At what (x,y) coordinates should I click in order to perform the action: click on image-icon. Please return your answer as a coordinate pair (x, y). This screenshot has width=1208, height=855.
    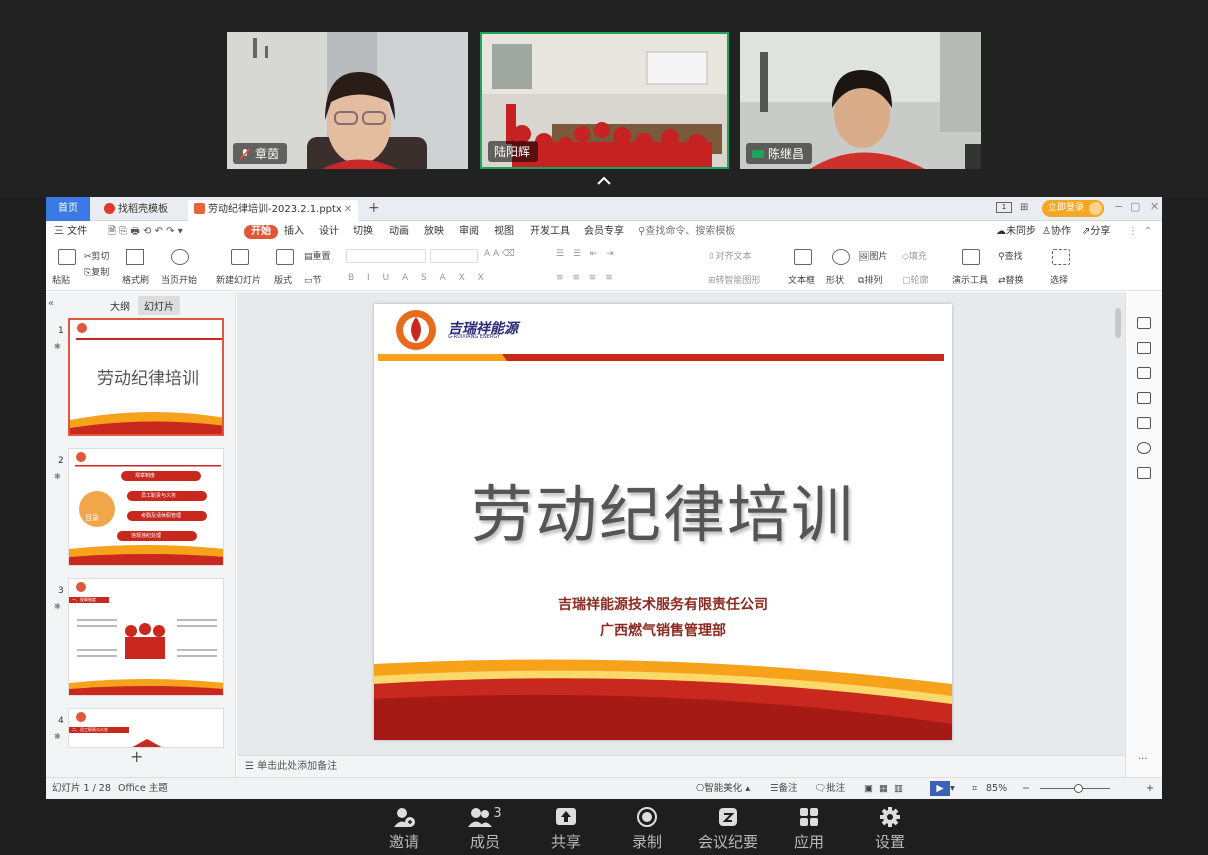
    Looking at the image, I should click on (1144, 423).